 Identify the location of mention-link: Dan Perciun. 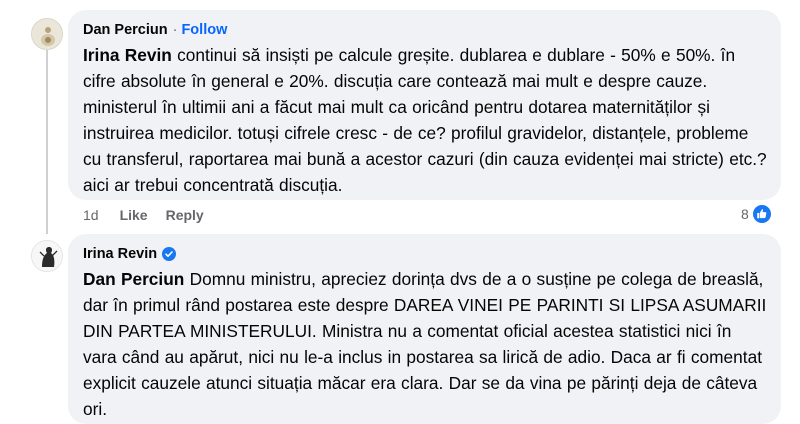
(133, 279).